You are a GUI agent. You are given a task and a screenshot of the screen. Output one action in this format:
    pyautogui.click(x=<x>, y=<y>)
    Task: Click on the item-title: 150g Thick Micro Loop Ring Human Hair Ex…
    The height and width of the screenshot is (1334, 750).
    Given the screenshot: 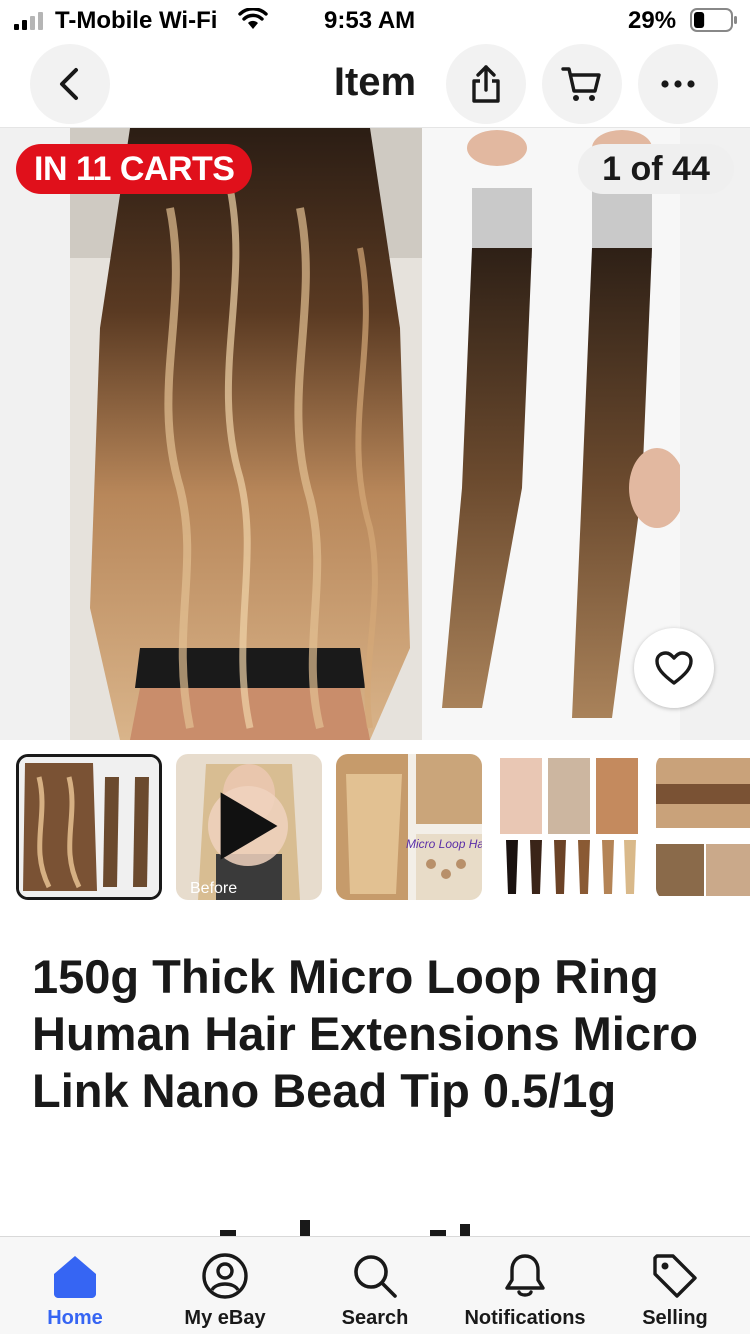 What is the action you would take?
    pyautogui.click(x=365, y=1033)
    